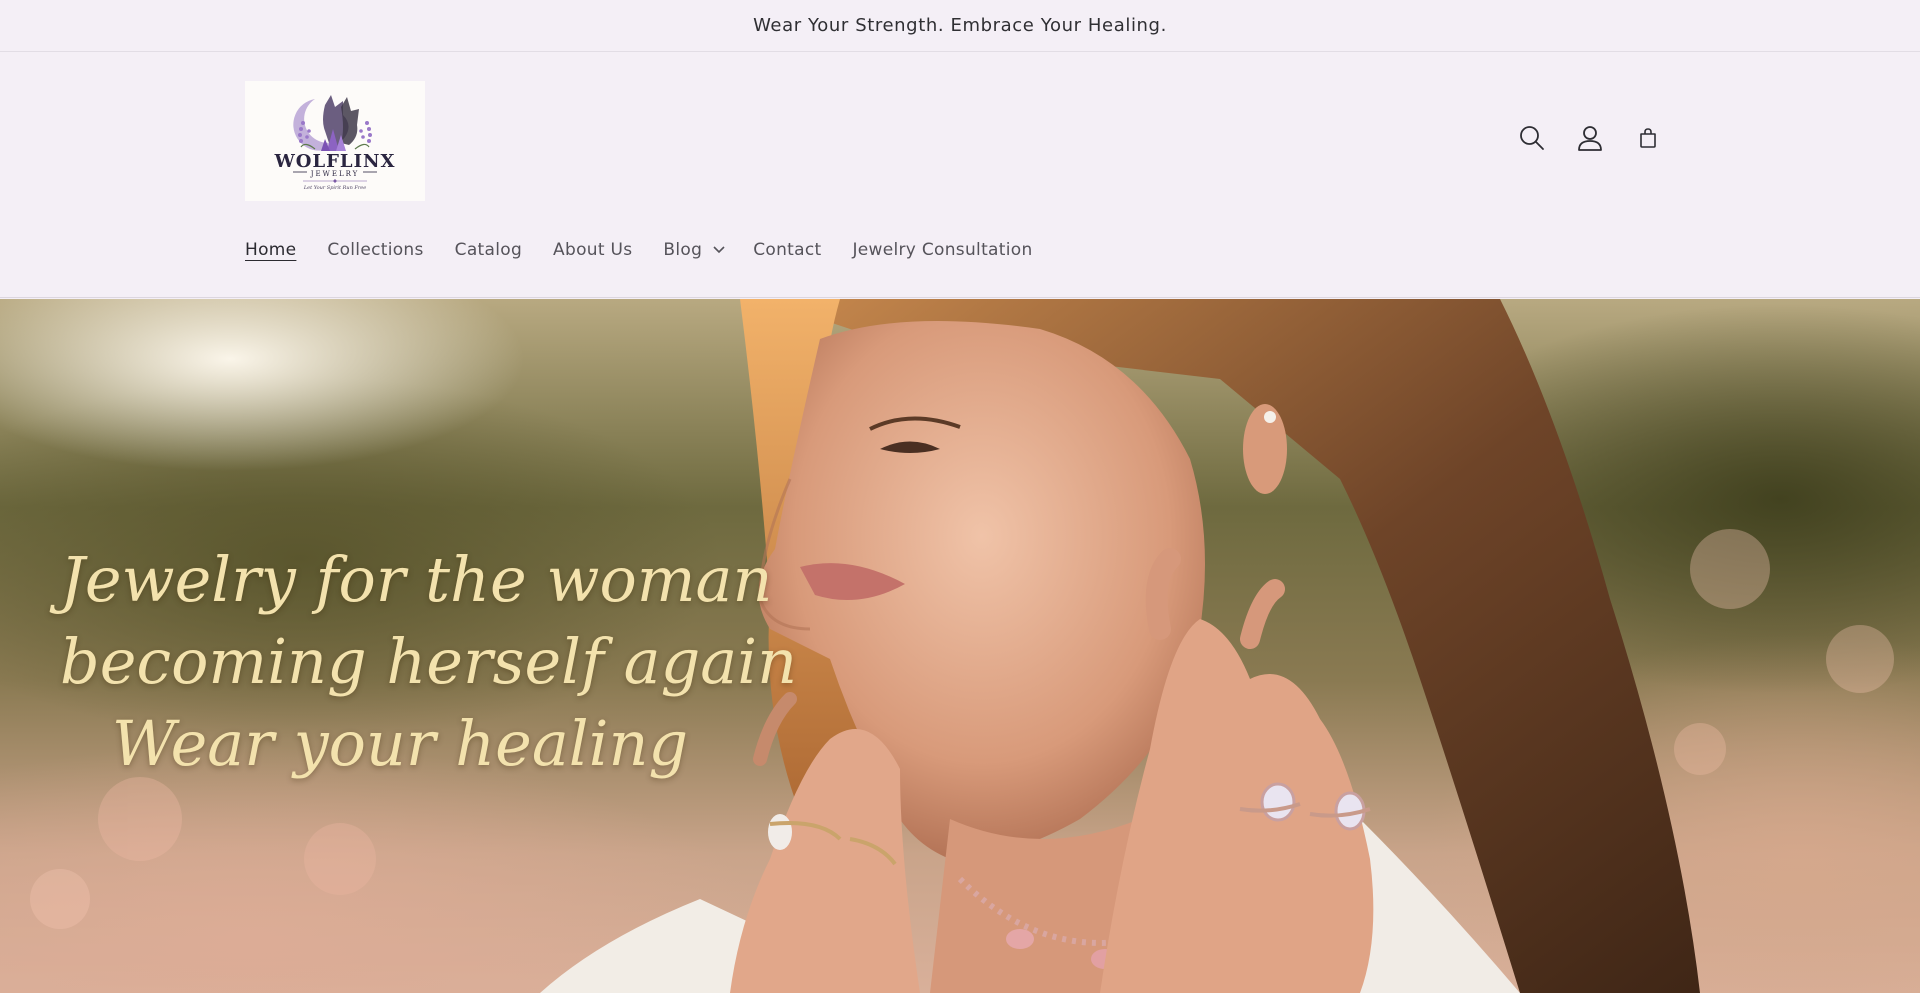 The image size is (1920, 993). I want to click on logo-tagline-text: Let Your Spirit Run Free, so click(334, 188).